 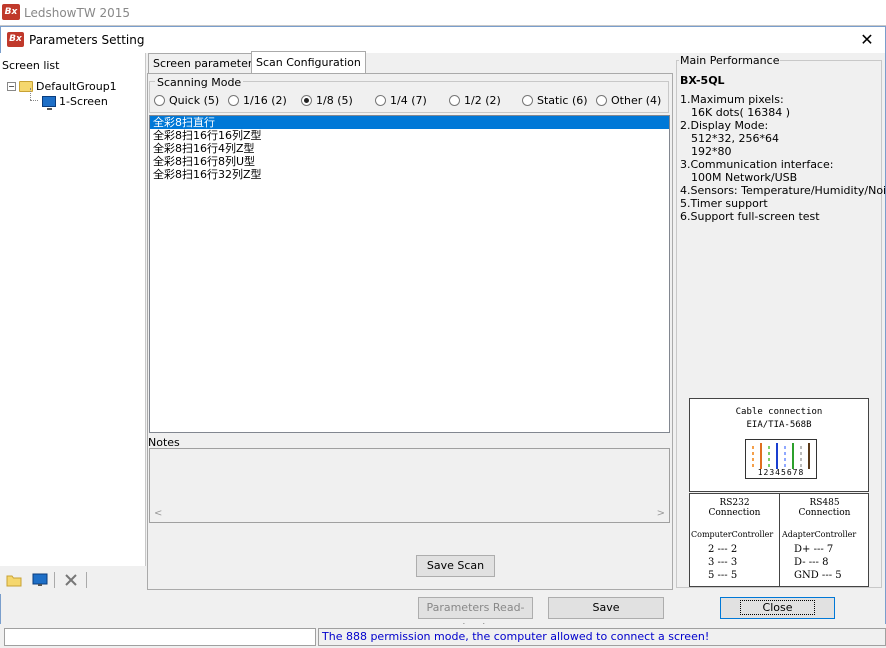 What do you see at coordinates (730, 60) in the screenshot?
I see `main-performance-legend: Main Performance` at bounding box center [730, 60].